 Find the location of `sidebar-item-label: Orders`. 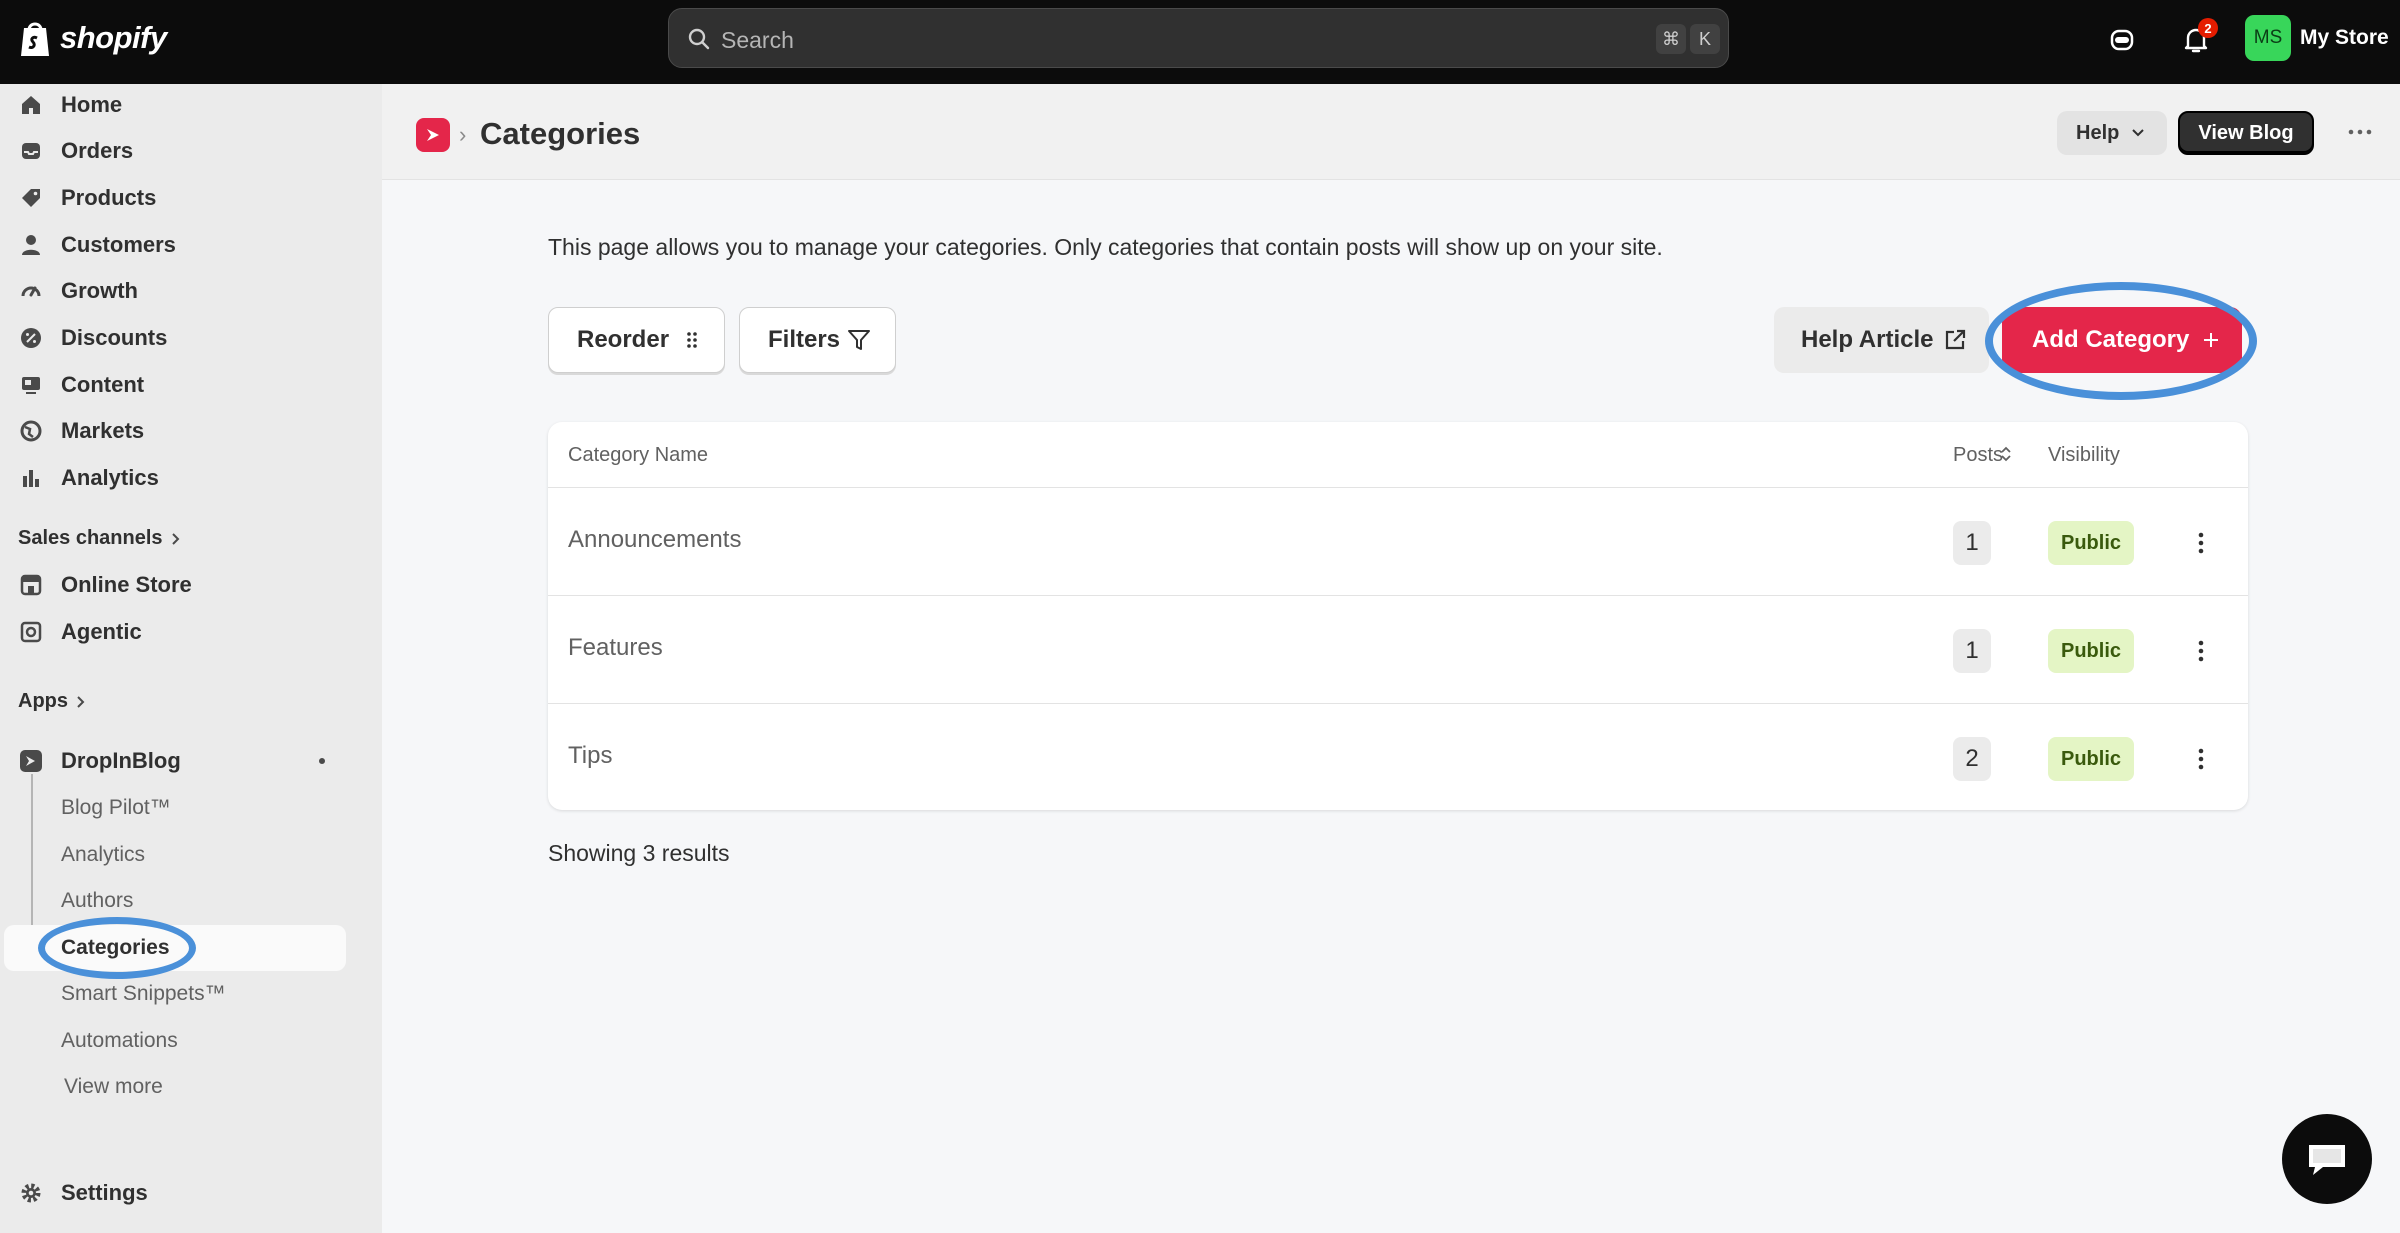

sidebar-item-label: Orders is located at coordinates (97, 150).